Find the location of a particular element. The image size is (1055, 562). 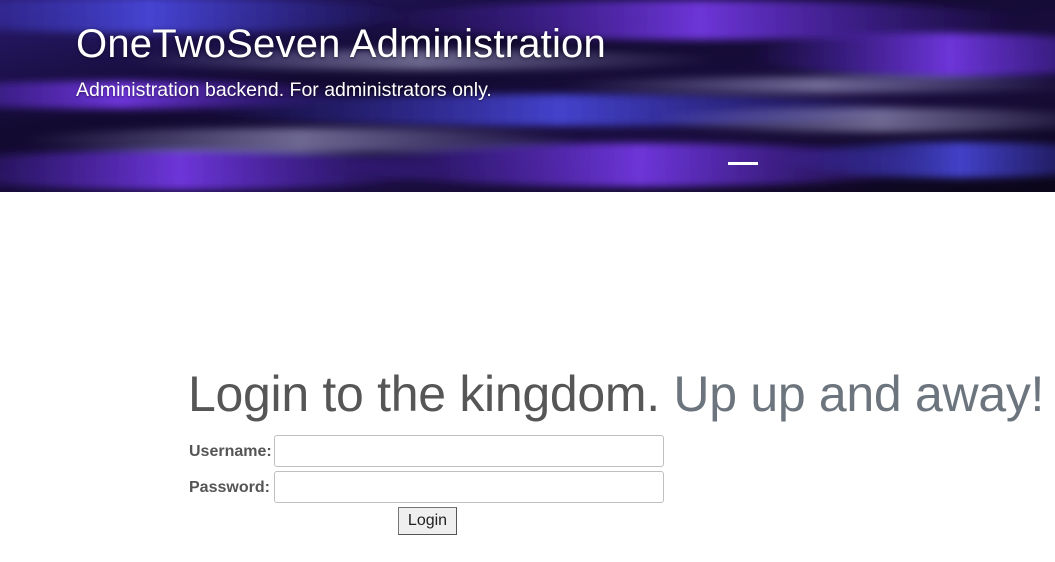

username-label: Username: is located at coordinates (230, 451).